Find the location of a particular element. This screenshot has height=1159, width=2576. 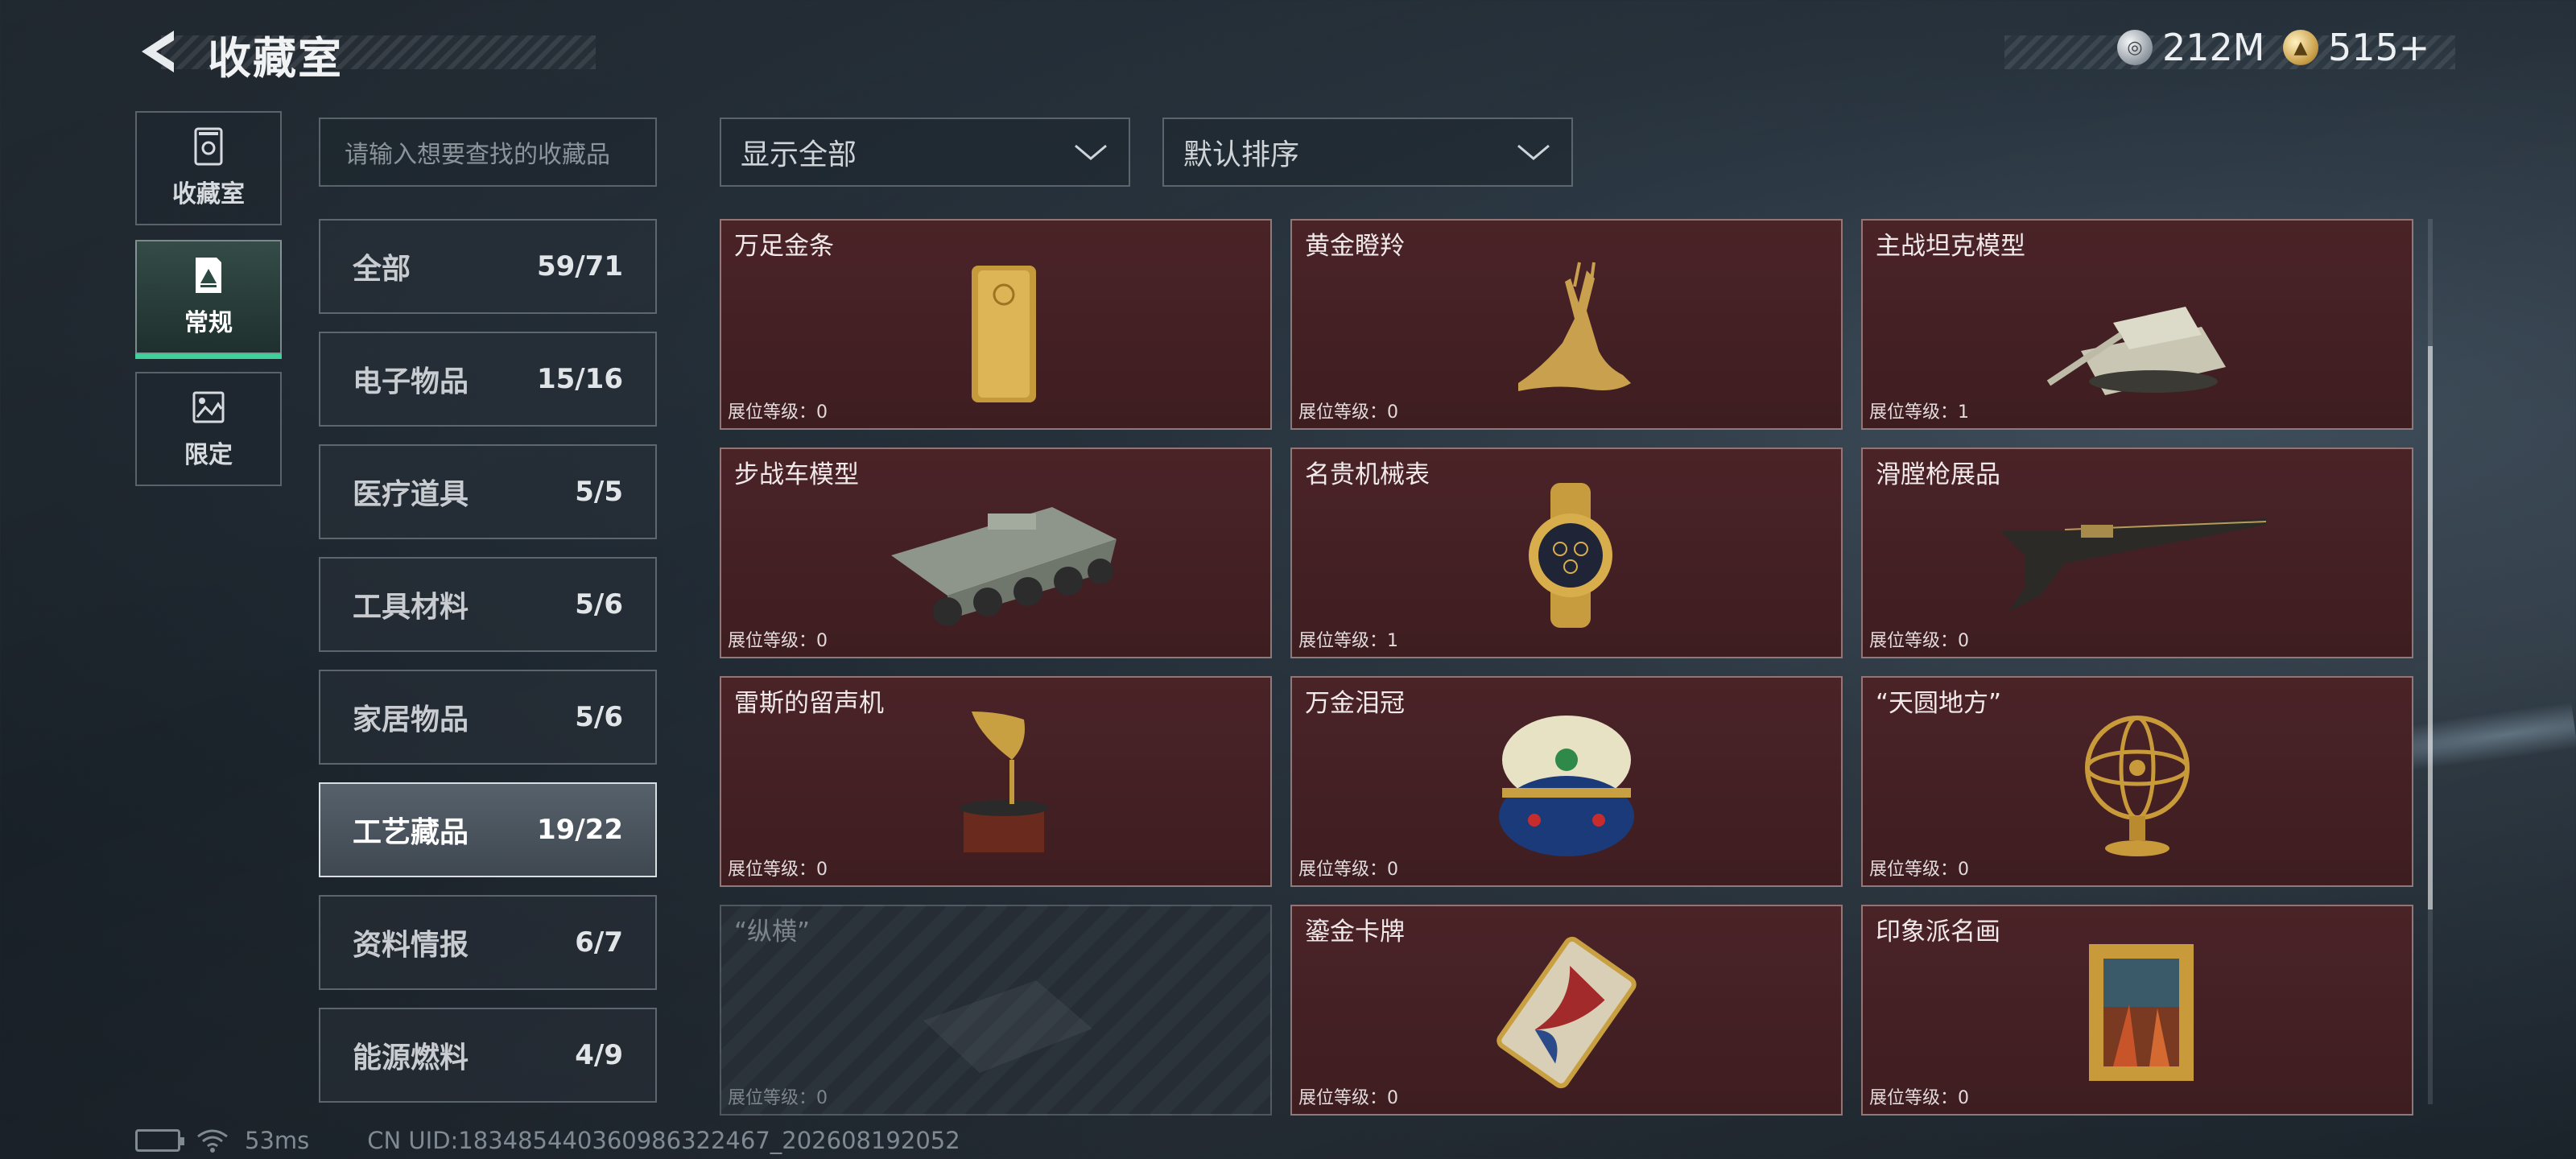

category-count: 6/7 is located at coordinates (599, 942).